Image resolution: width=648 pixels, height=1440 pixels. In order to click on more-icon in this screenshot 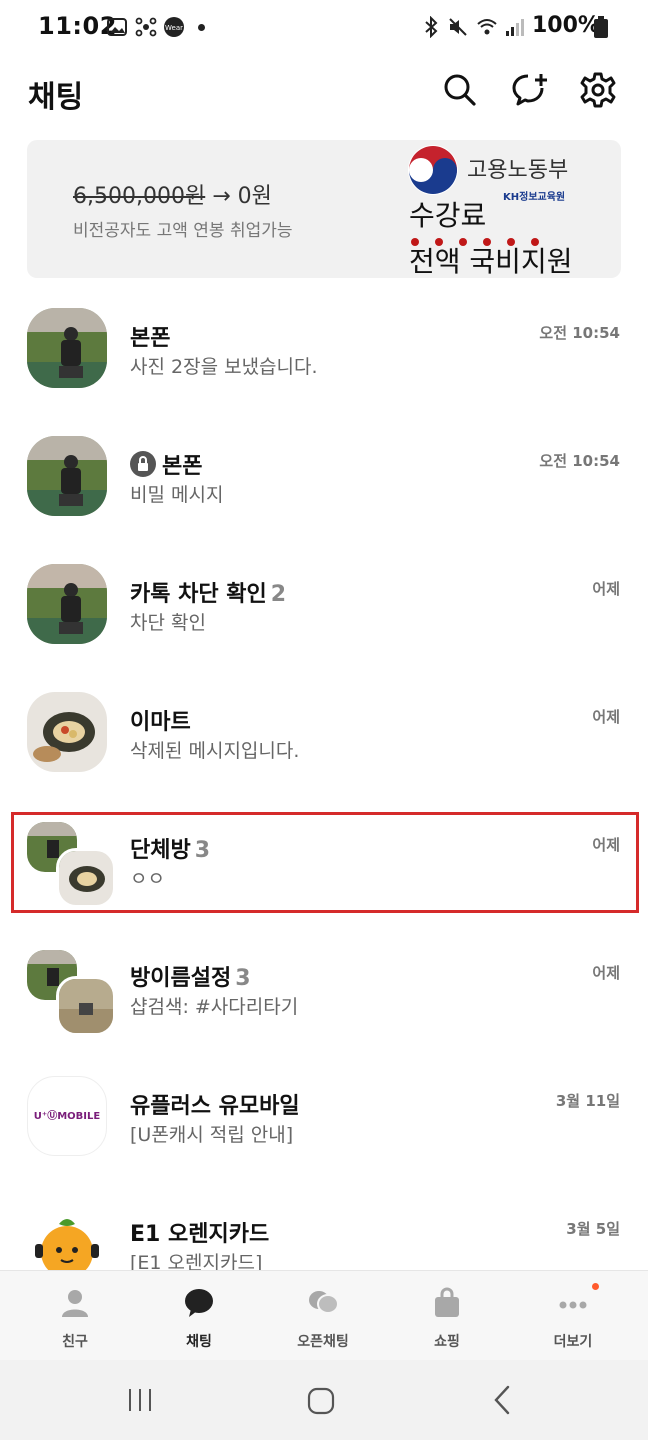, I will do `click(573, 1305)`.